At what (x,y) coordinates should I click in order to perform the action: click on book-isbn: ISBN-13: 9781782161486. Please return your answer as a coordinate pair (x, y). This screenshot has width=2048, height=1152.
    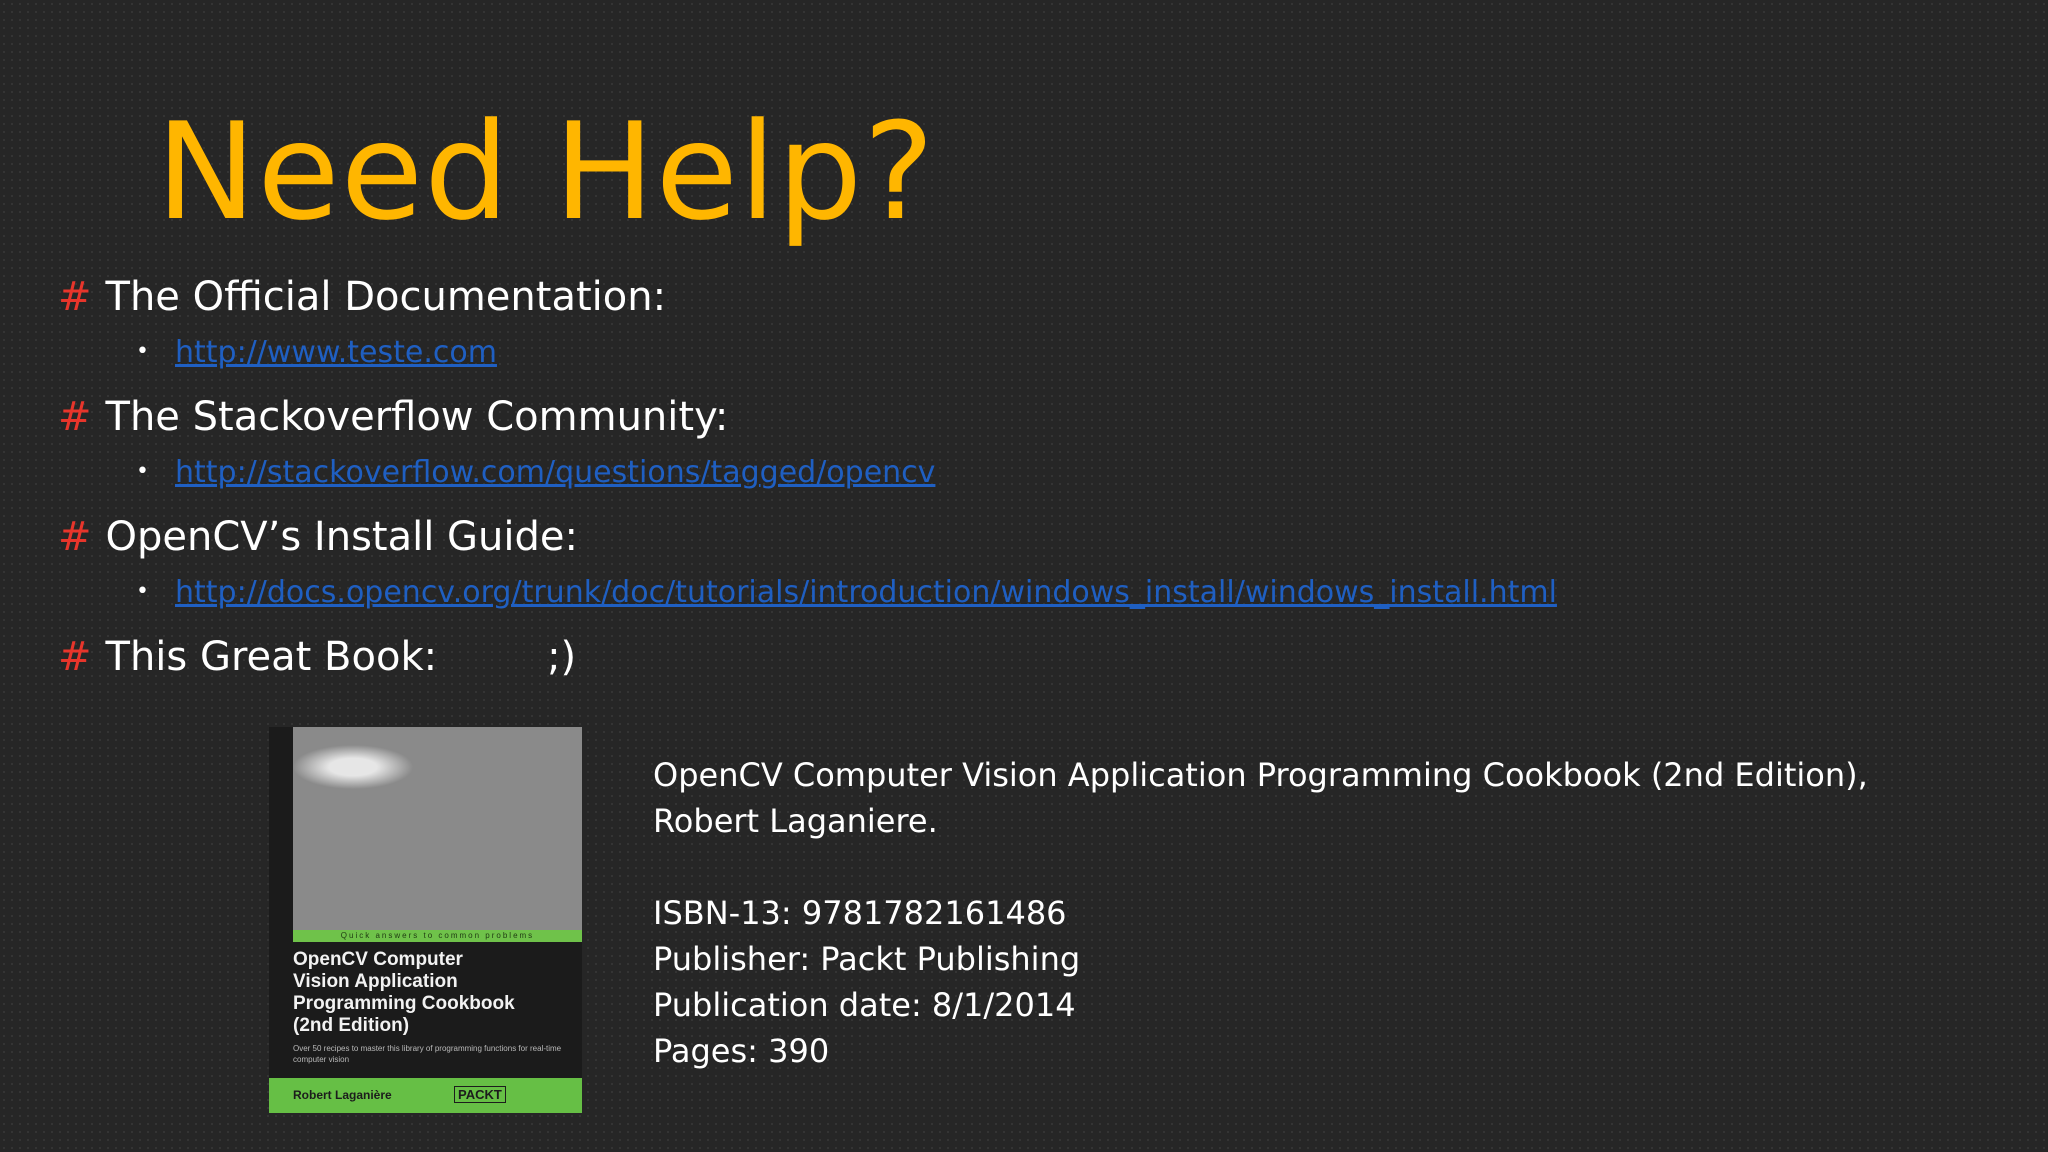
    Looking at the image, I should click on (860, 913).